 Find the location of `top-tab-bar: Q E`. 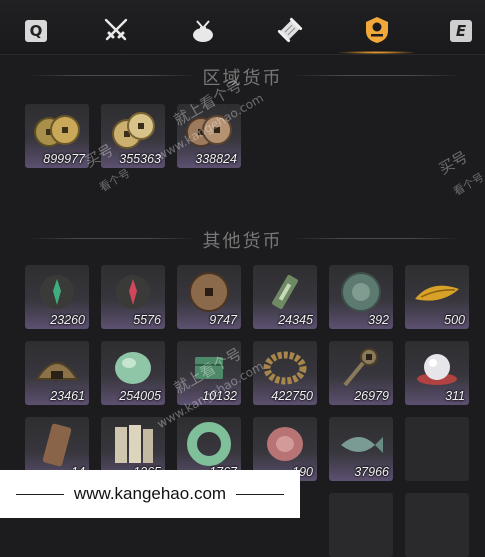

top-tab-bar: Q E is located at coordinates (242, 27).